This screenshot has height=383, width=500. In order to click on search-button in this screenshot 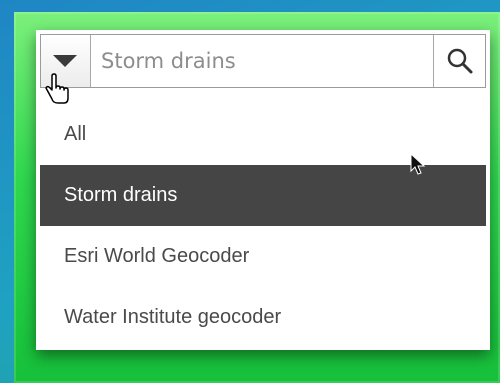, I will do `click(459, 61)`.